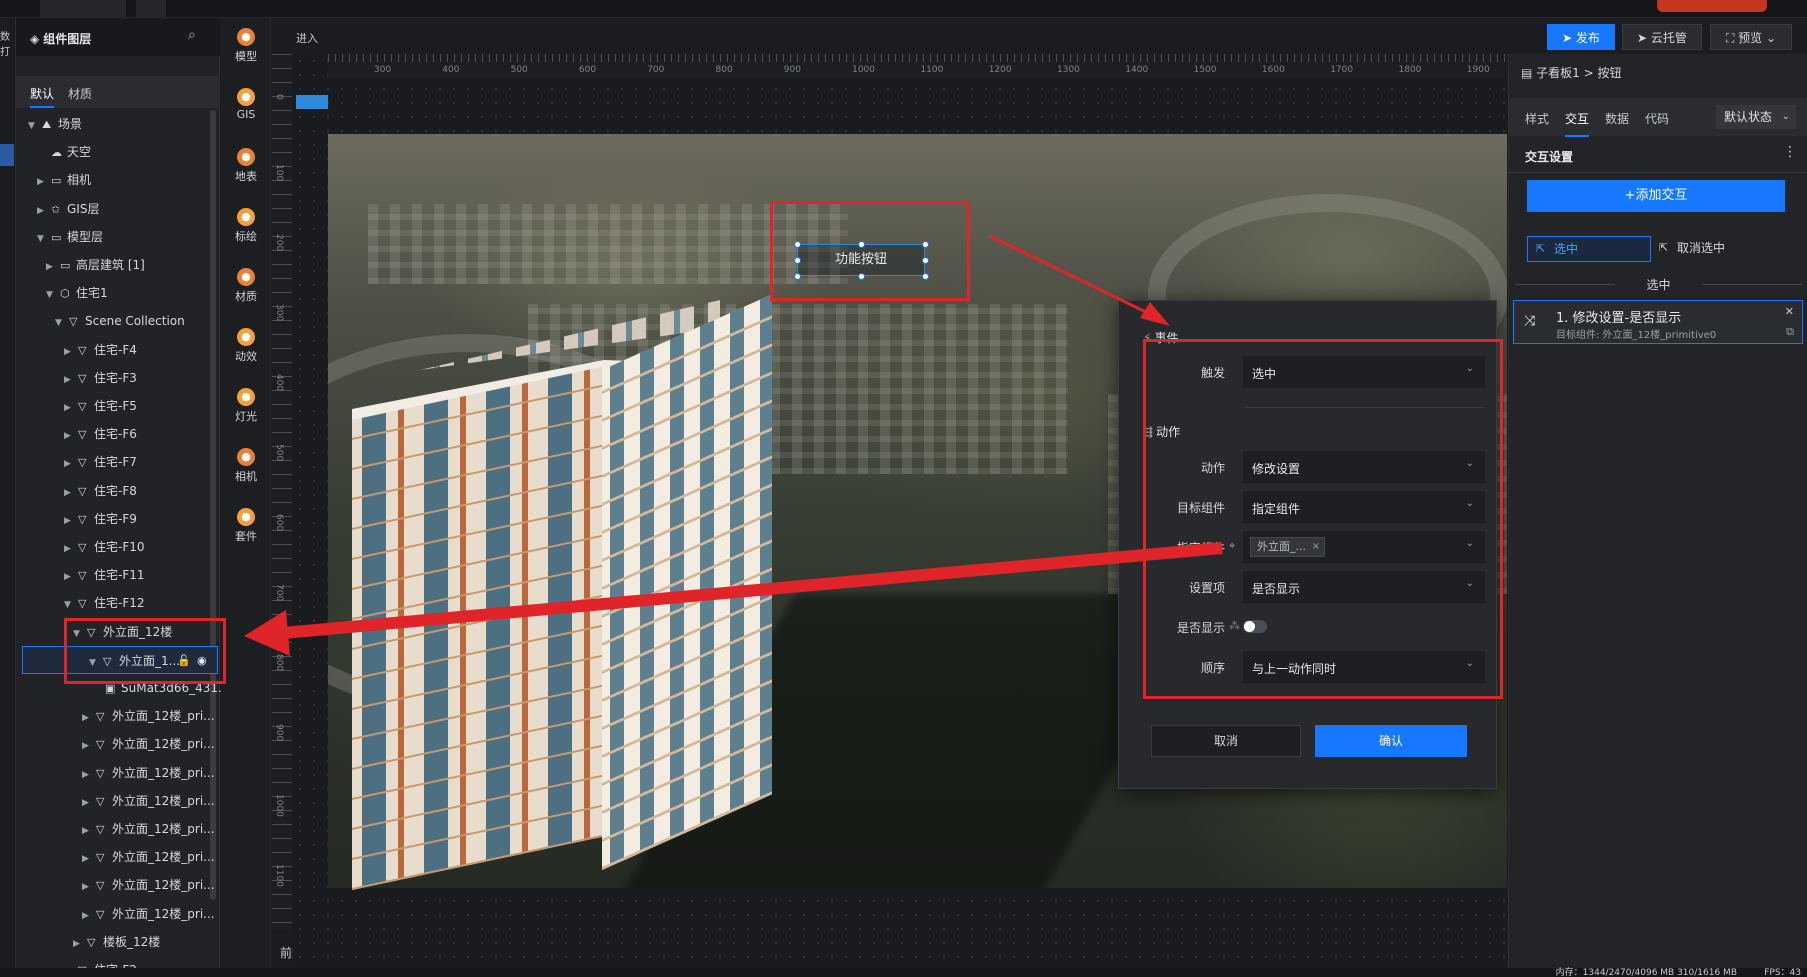  Describe the element at coordinates (80, 93) in the screenshot. I see `tab-material: 材质` at that location.